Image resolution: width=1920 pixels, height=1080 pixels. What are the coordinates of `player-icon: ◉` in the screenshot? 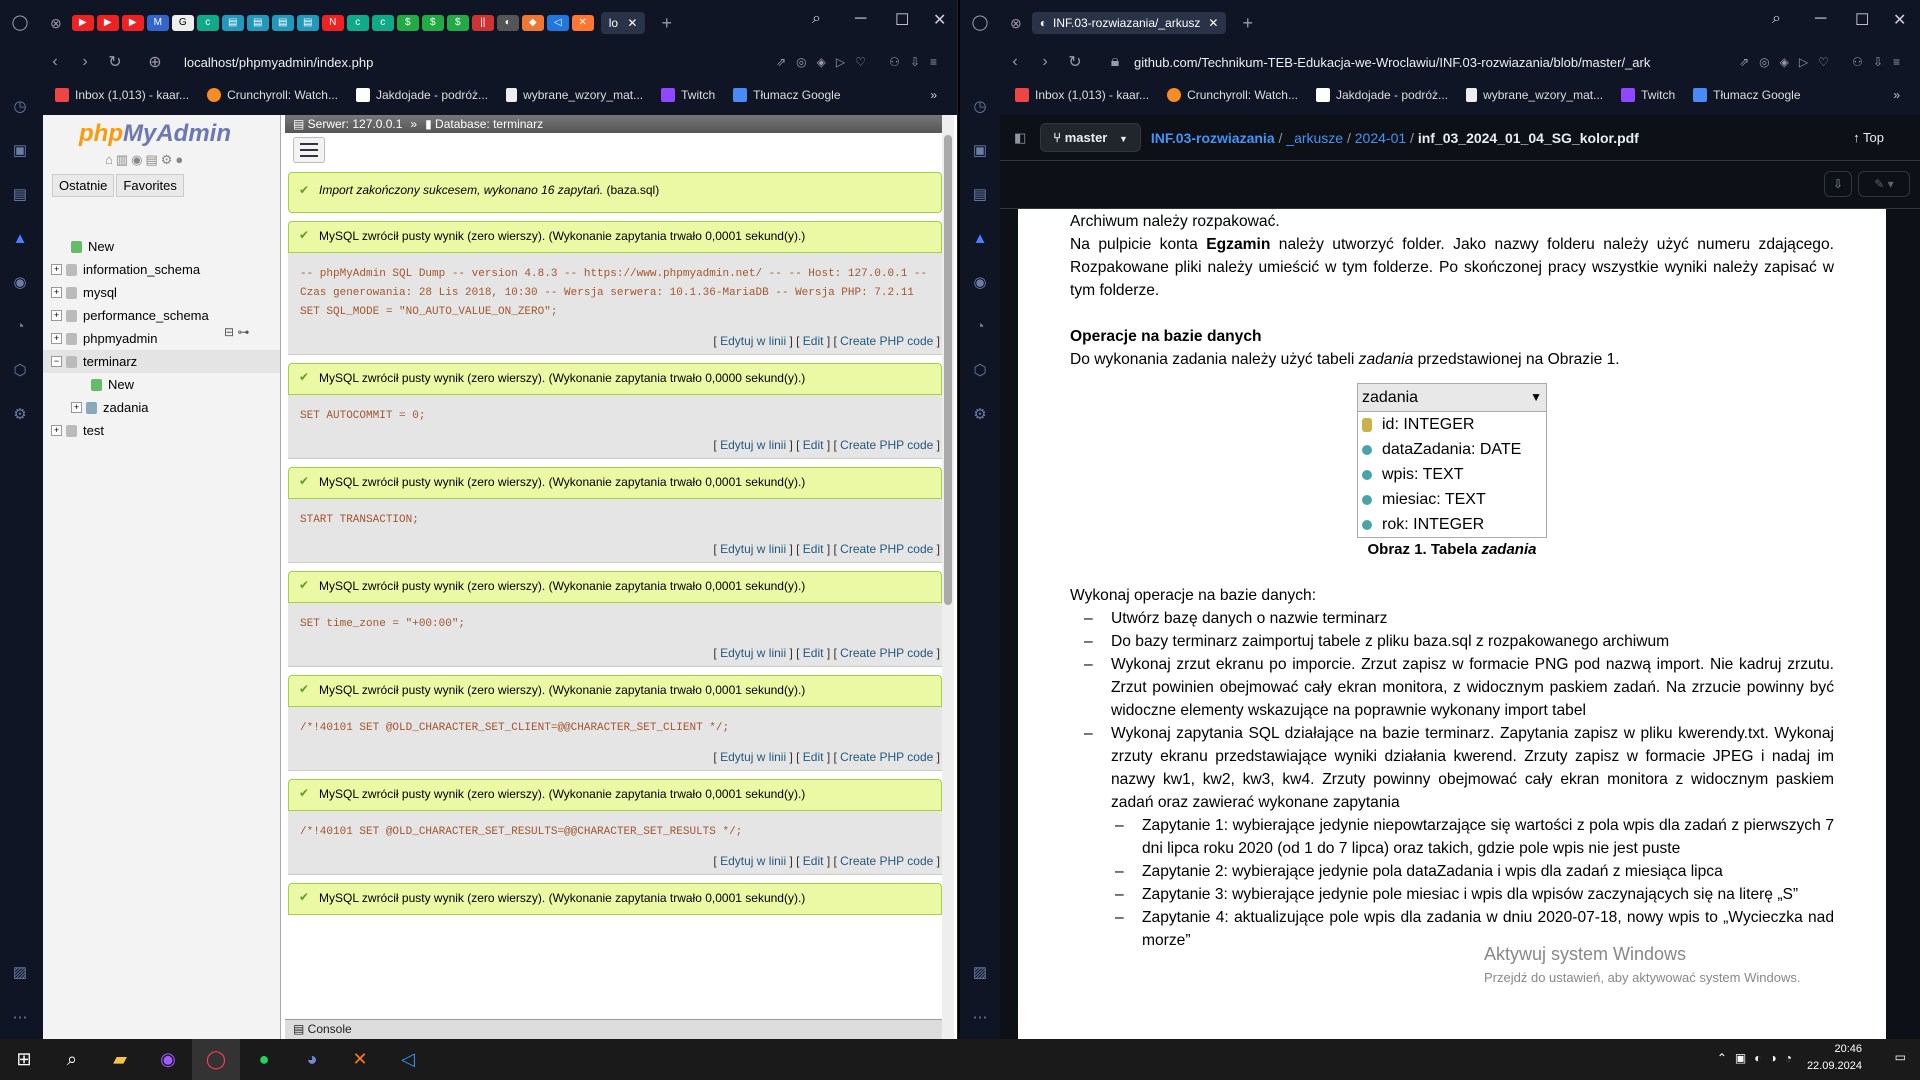 It's located at (980, 282).